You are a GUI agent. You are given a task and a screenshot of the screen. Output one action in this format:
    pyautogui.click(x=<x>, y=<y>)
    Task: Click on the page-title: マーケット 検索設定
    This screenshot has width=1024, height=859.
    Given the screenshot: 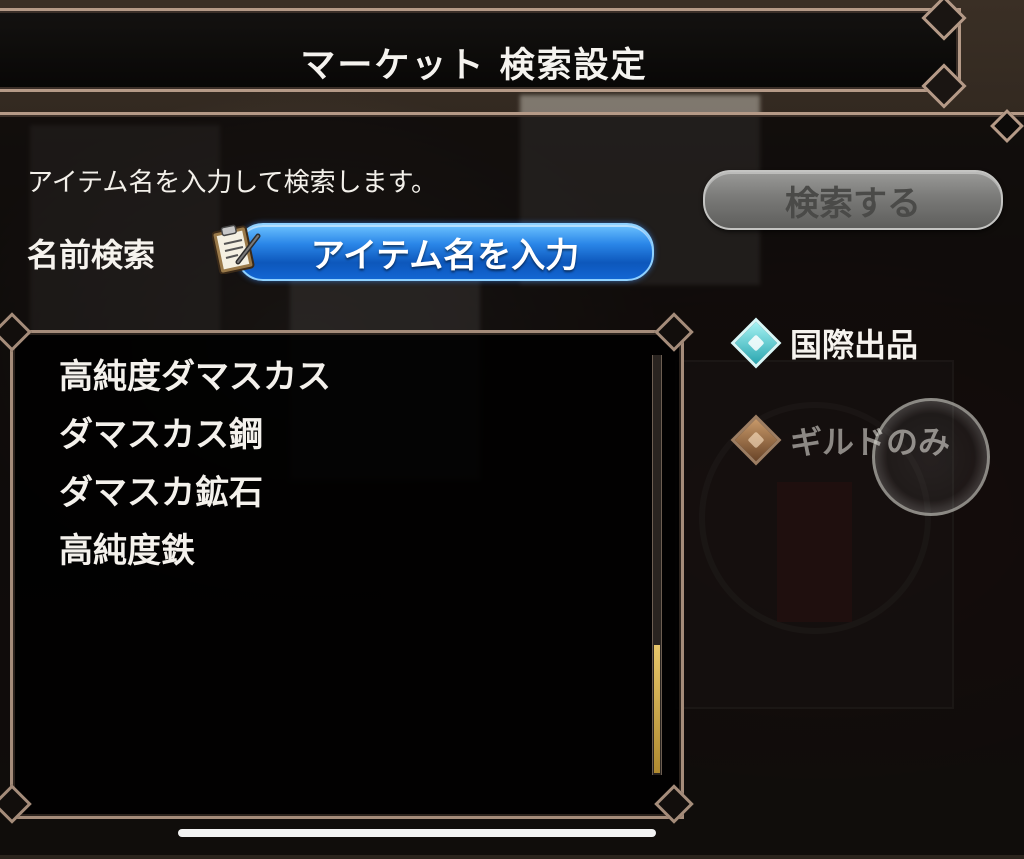 What is the action you would take?
    pyautogui.click(x=474, y=66)
    